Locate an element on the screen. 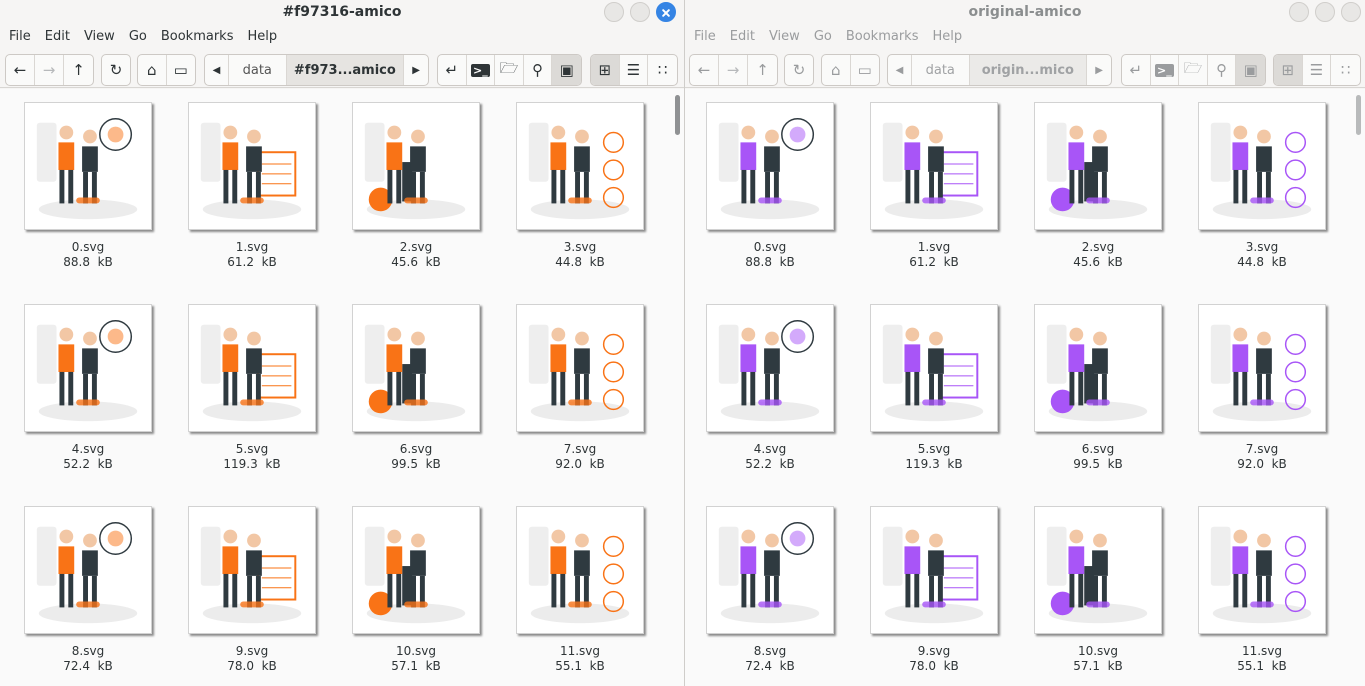 The height and width of the screenshot is (686, 1365). search-button: ⚲ is located at coordinates (538, 70).